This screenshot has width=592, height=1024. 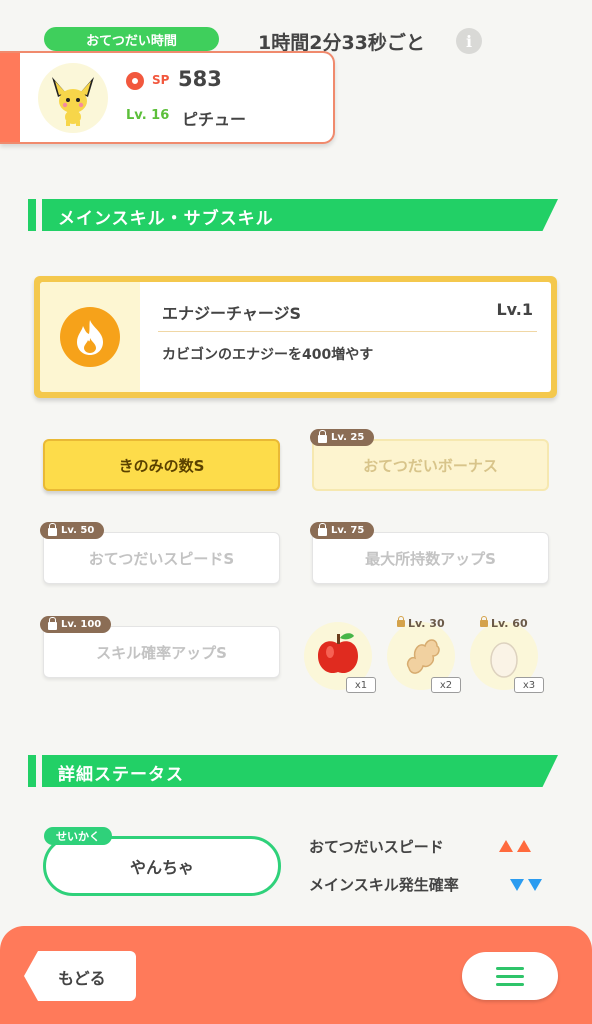 I want to click on sub-skill-inventory-up: 最大所持数アップS, so click(x=430, y=558).